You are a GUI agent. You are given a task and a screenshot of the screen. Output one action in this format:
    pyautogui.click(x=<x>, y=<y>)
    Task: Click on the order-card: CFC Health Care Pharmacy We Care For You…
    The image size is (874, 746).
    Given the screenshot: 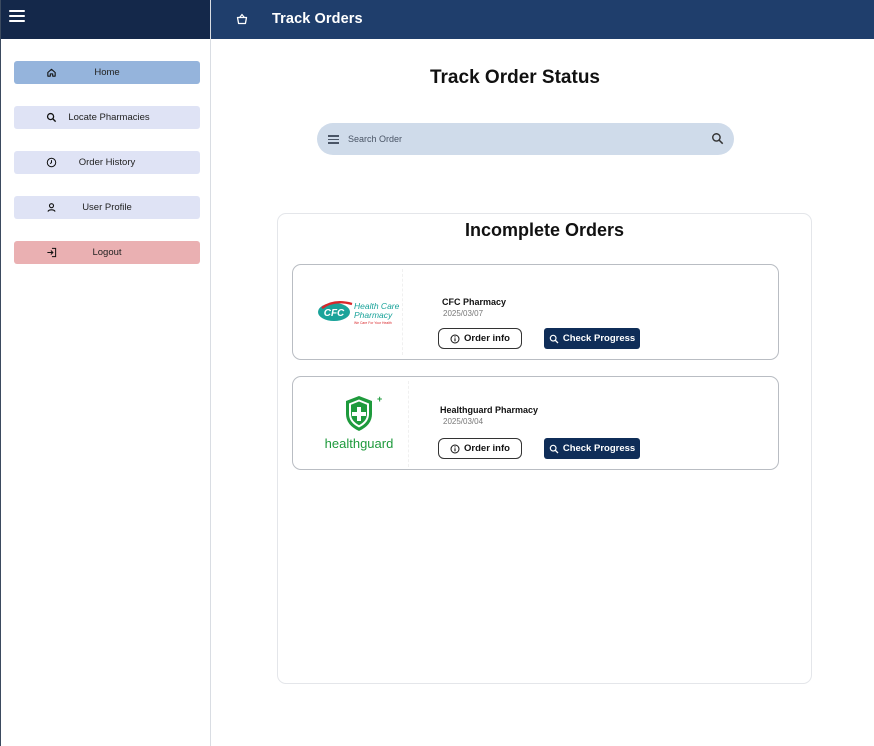 What is the action you would take?
    pyautogui.click(x=535, y=312)
    